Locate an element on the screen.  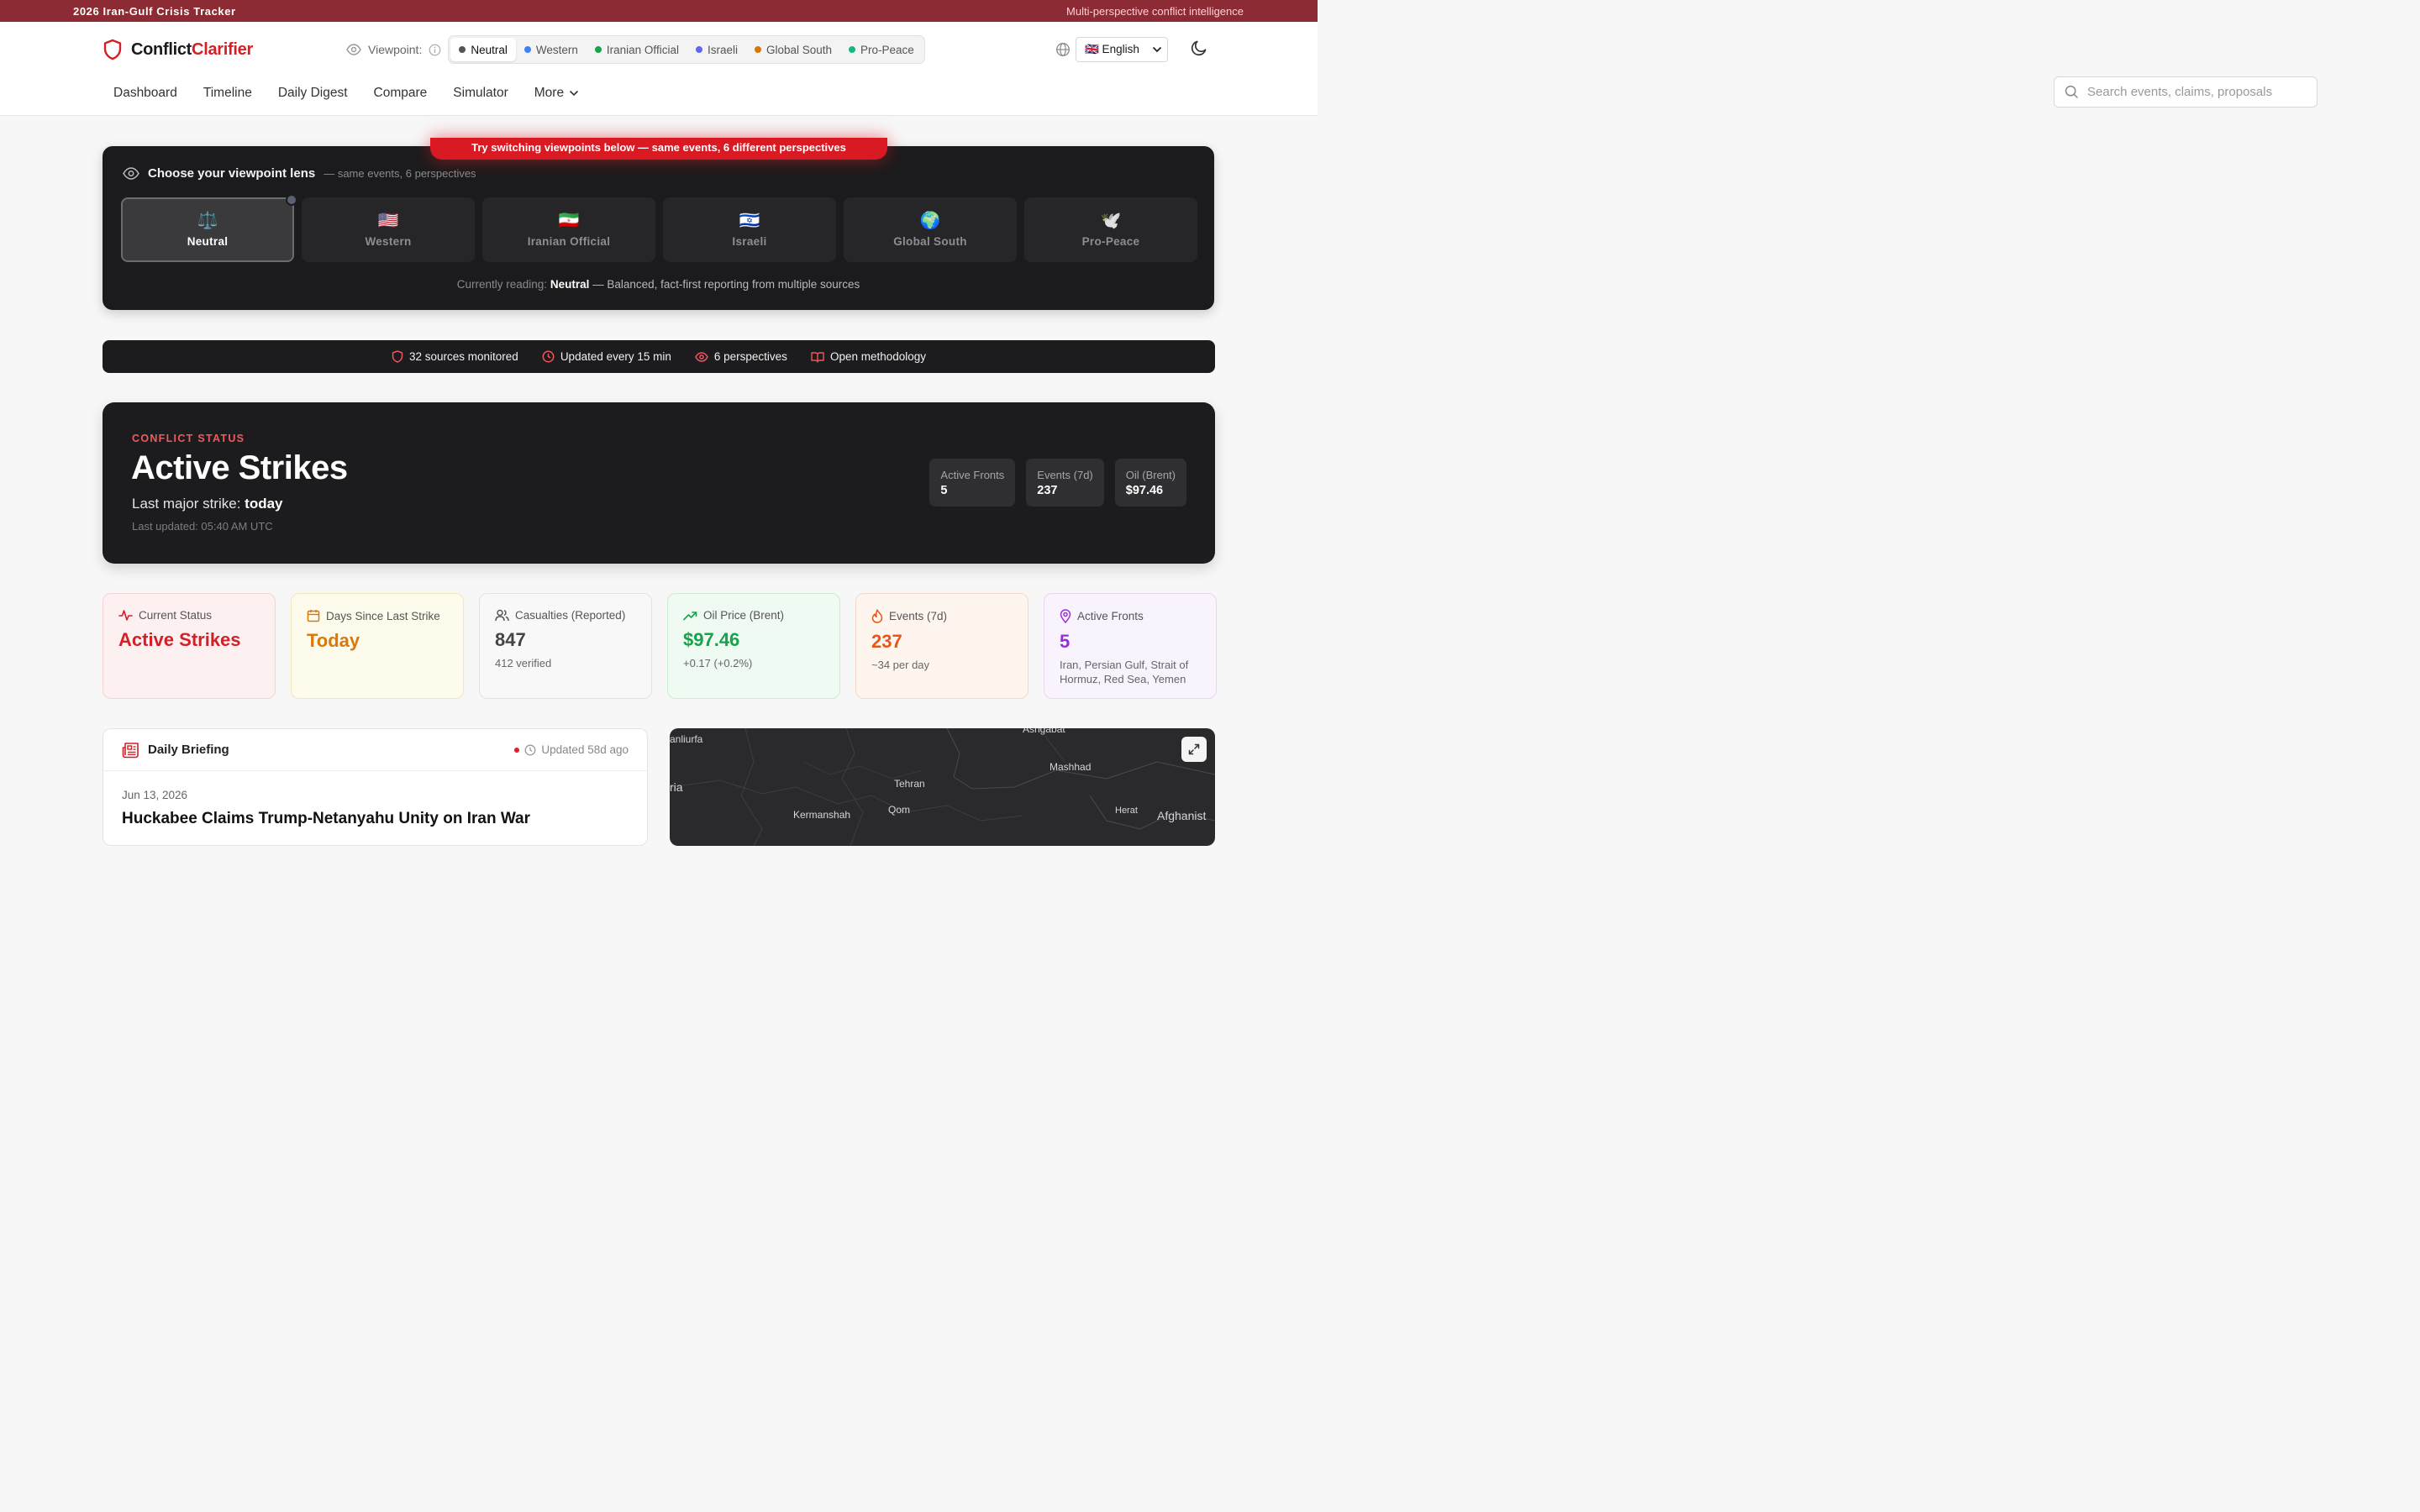
banner-title: 2026 Iran-Gulf Crisis Tracker is located at coordinates (154, 11).